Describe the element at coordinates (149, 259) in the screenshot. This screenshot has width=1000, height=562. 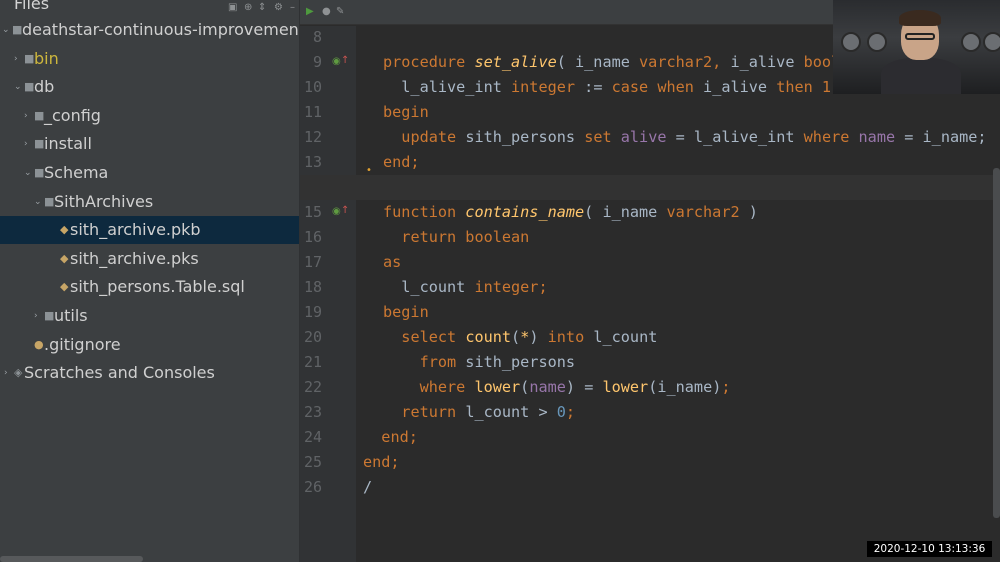
I see `tree-item-sith-archive-pks: ◆ sith_archive.pks` at that location.